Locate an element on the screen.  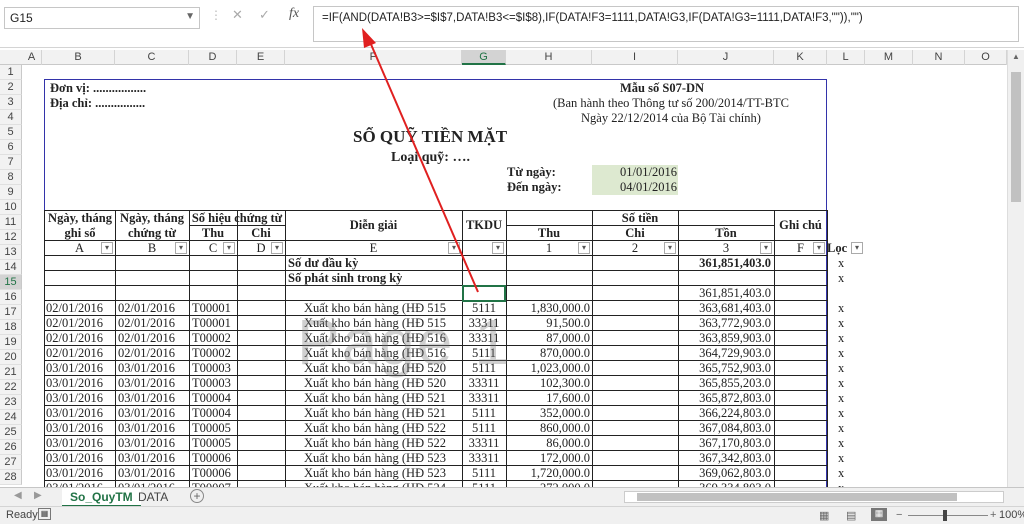
row-header-3: 3 is located at coordinates (11, 102).